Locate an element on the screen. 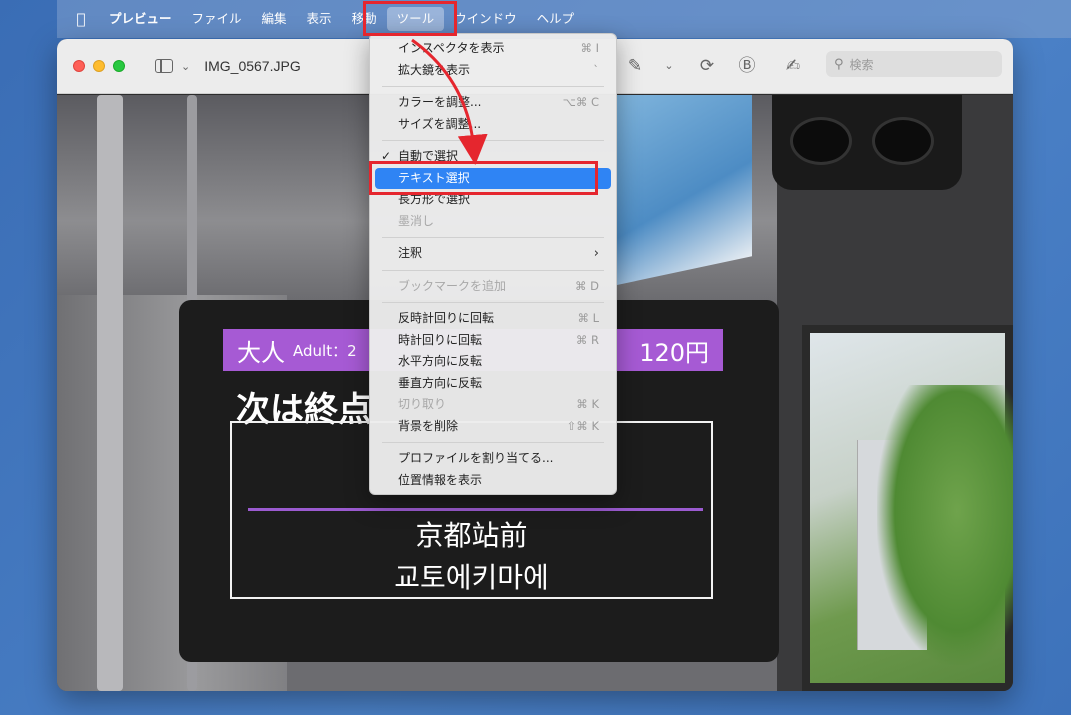  menu-item-label: 墨消し is located at coordinates (416, 220).